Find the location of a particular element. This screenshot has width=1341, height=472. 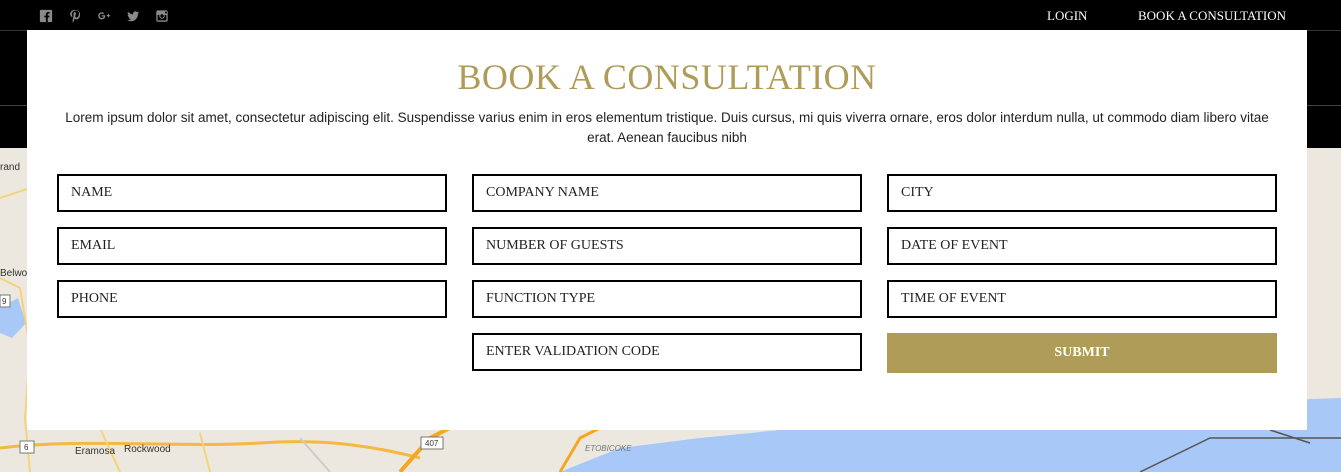

map-label: 6 is located at coordinates (26, 447).